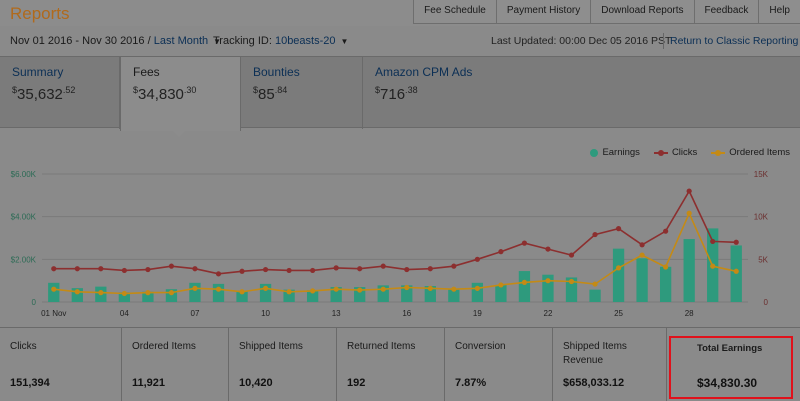  What do you see at coordinates (53, 313) in the screenshot?
I see `x-tick-label: 01 Nov` at bounding box center [53, 313].